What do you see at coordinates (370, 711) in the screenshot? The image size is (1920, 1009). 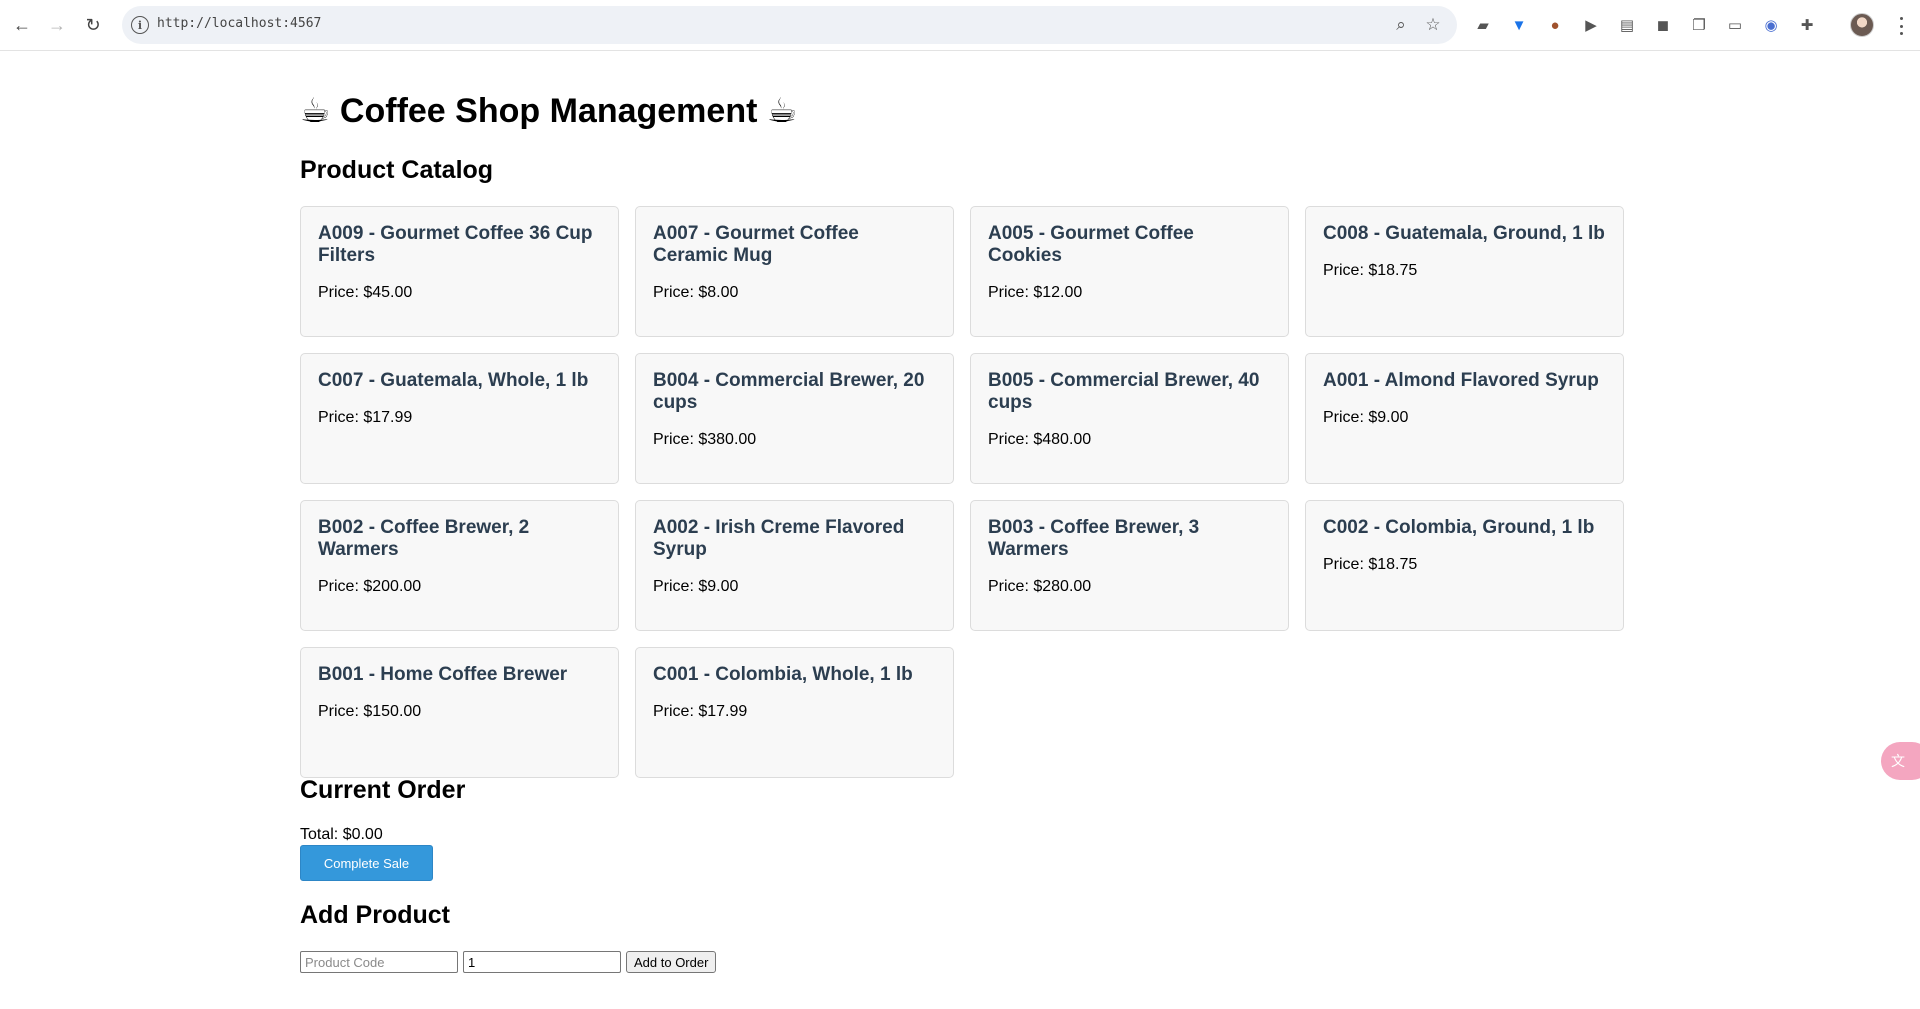 I see `product-price: Price: $150.00` at bounding box center [370, 711].